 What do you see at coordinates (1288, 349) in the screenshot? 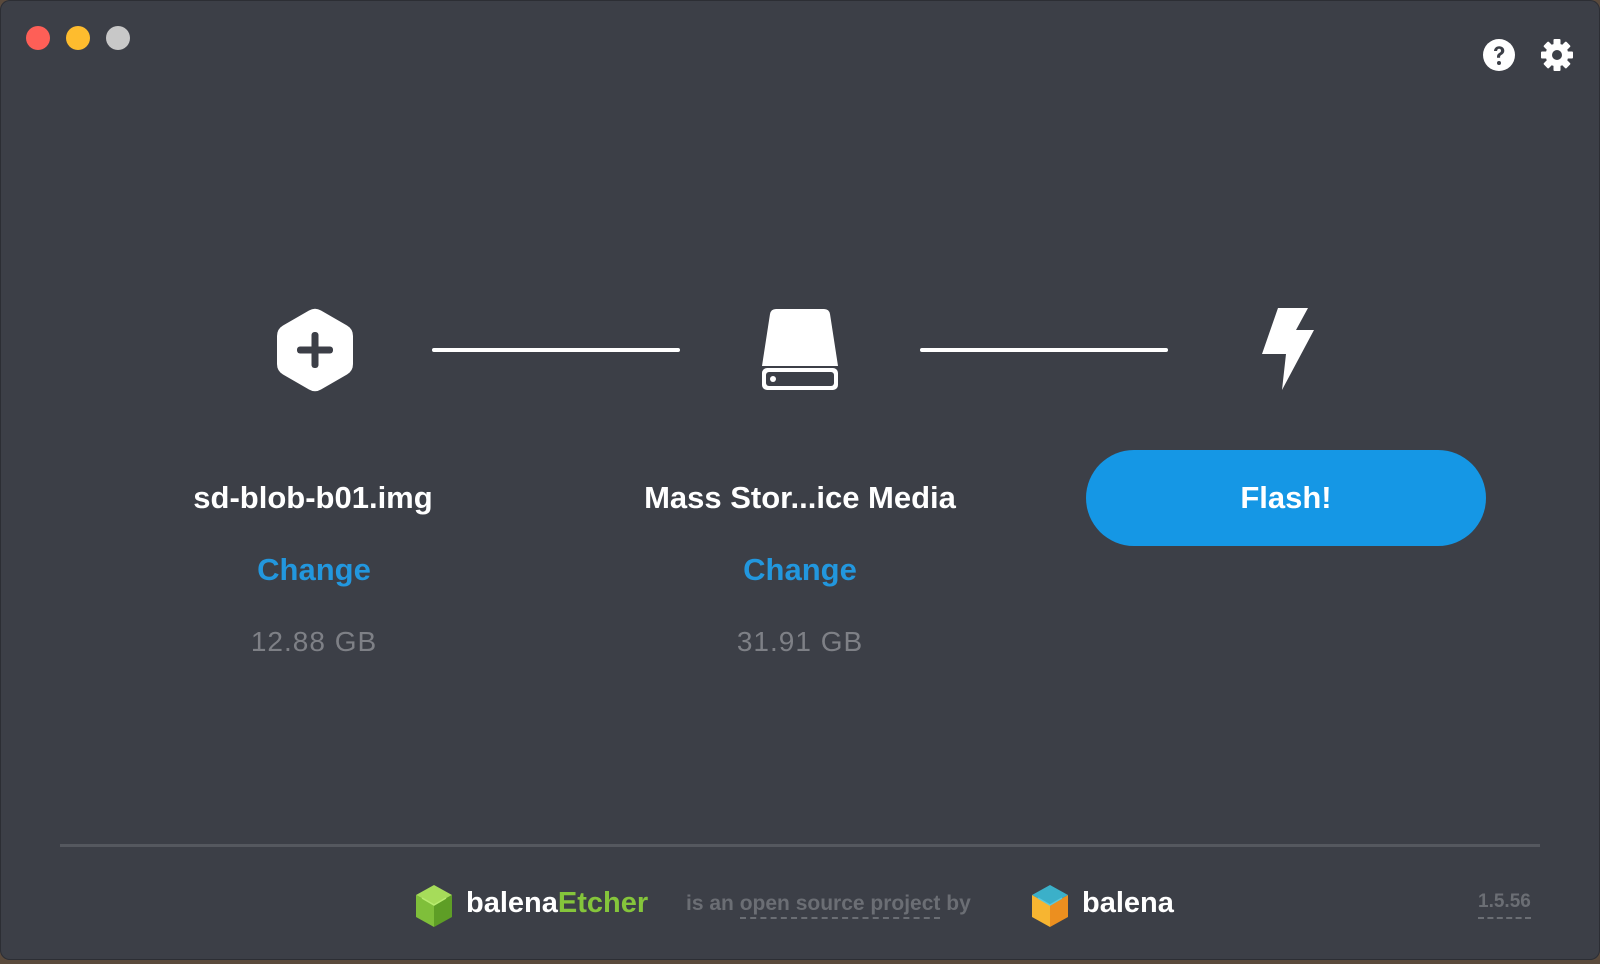
I see `lightning-bolt-icon` at bounding box center [1288, 349].